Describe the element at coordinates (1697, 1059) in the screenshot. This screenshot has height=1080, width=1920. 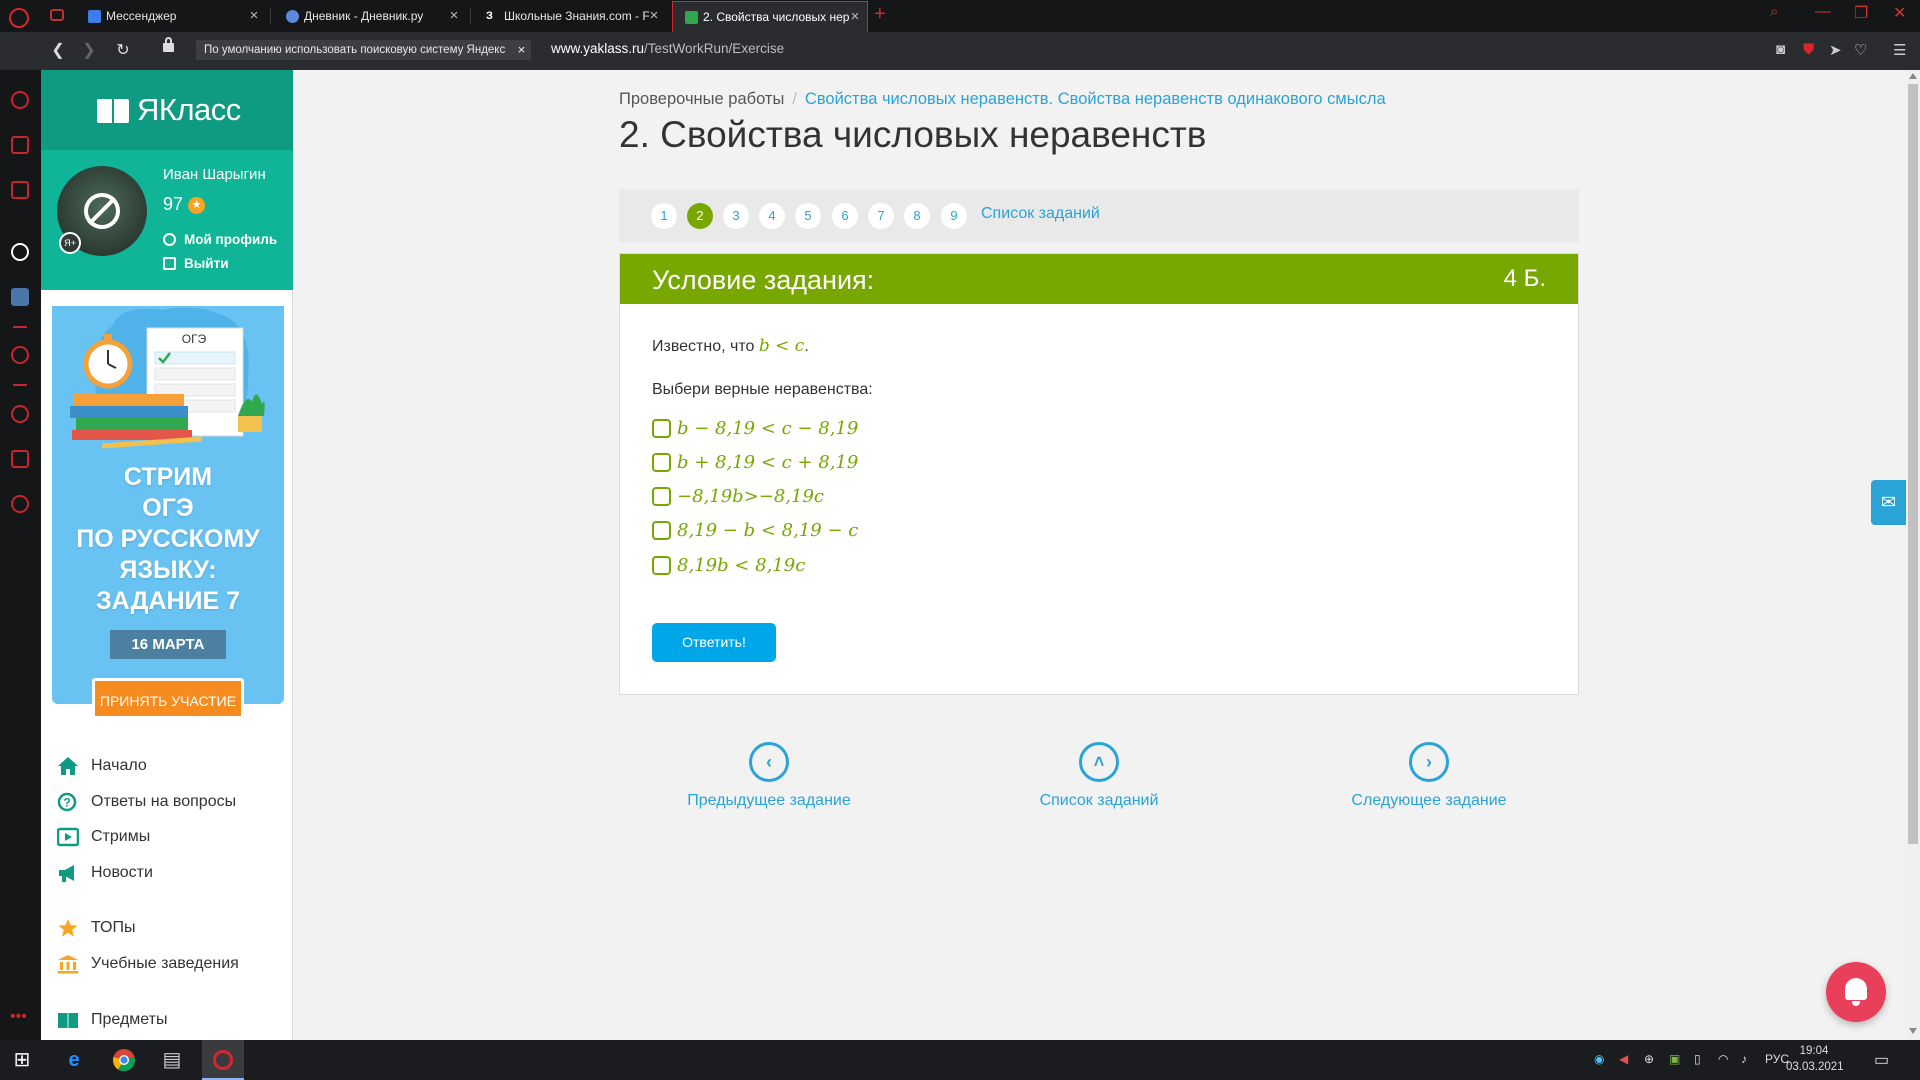
I see `usb-tray-icon: ▯` at that location.